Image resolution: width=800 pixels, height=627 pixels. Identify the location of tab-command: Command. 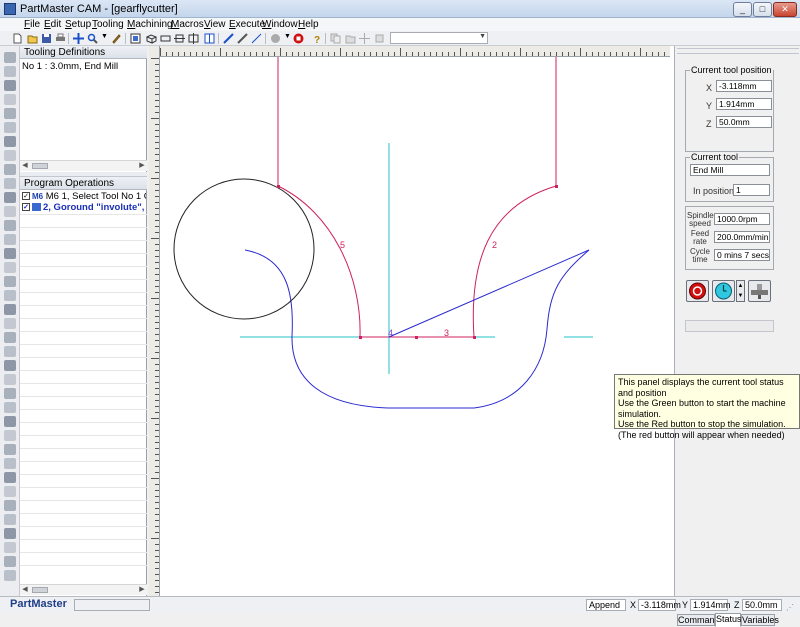
(698, 620).